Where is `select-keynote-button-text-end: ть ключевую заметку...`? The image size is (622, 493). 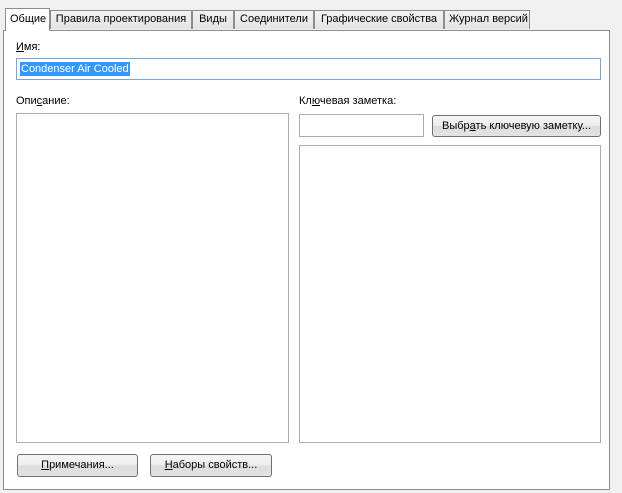
select-keynote-button-text-end: ть ключевую заметку... is located at coordinates (533, 126).